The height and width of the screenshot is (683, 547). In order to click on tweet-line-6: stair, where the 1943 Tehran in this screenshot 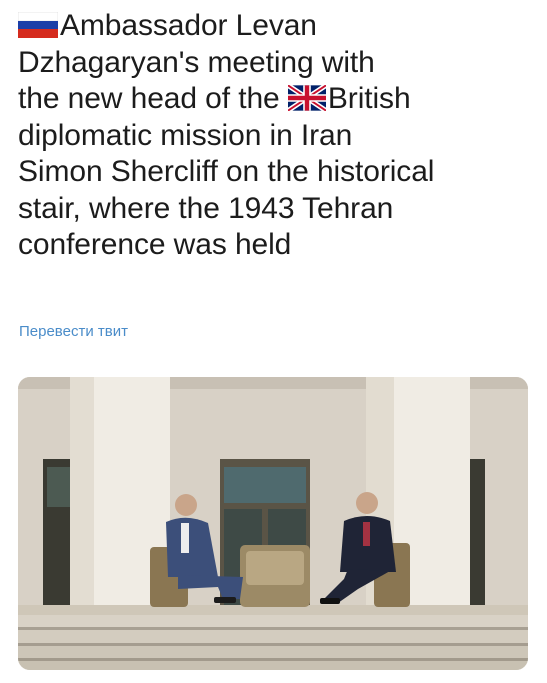, I will do `click(206, 208)`.